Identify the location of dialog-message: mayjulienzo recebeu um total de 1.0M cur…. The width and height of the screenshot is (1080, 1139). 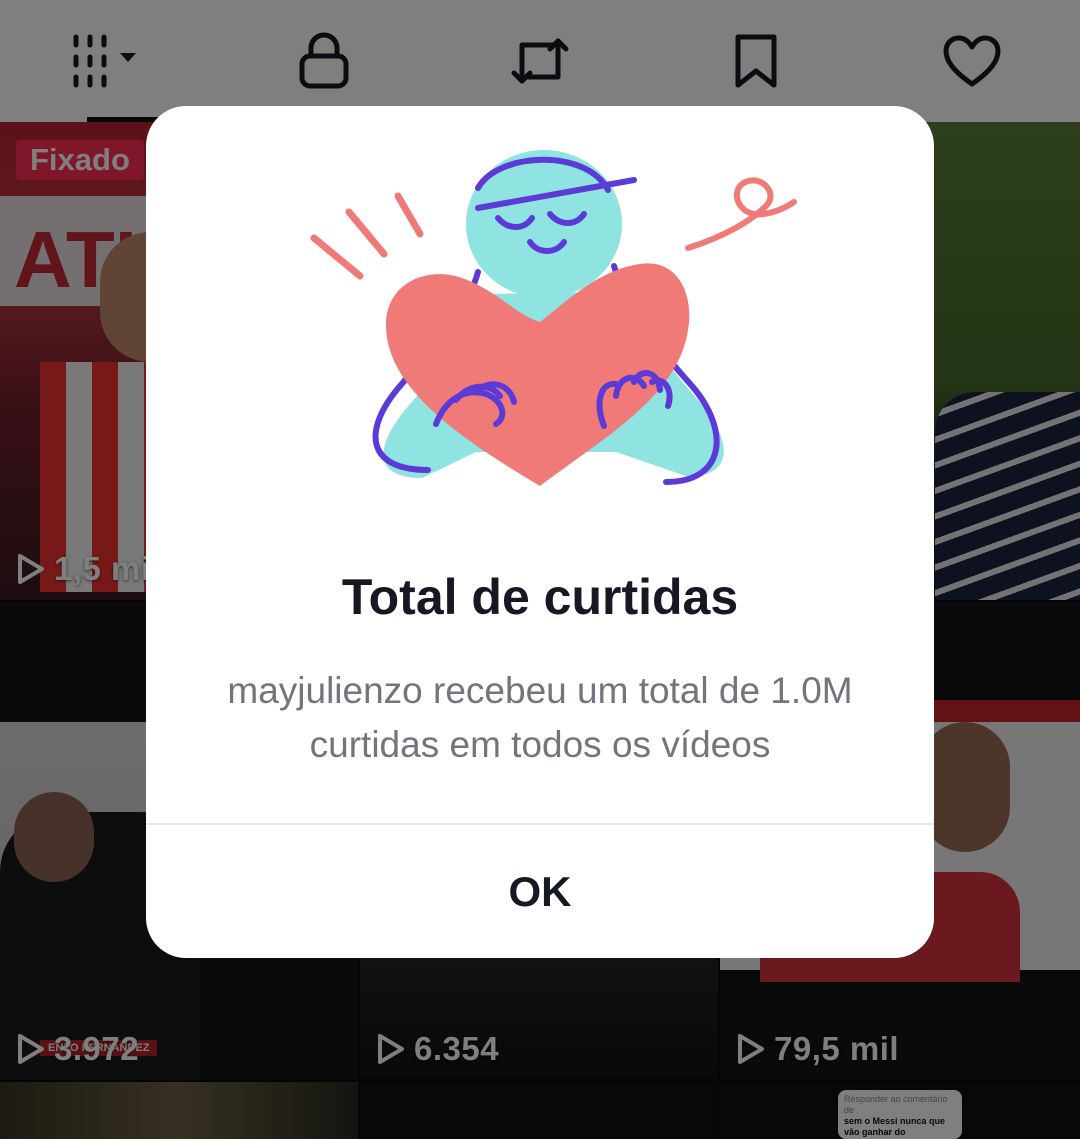
(540, 717).